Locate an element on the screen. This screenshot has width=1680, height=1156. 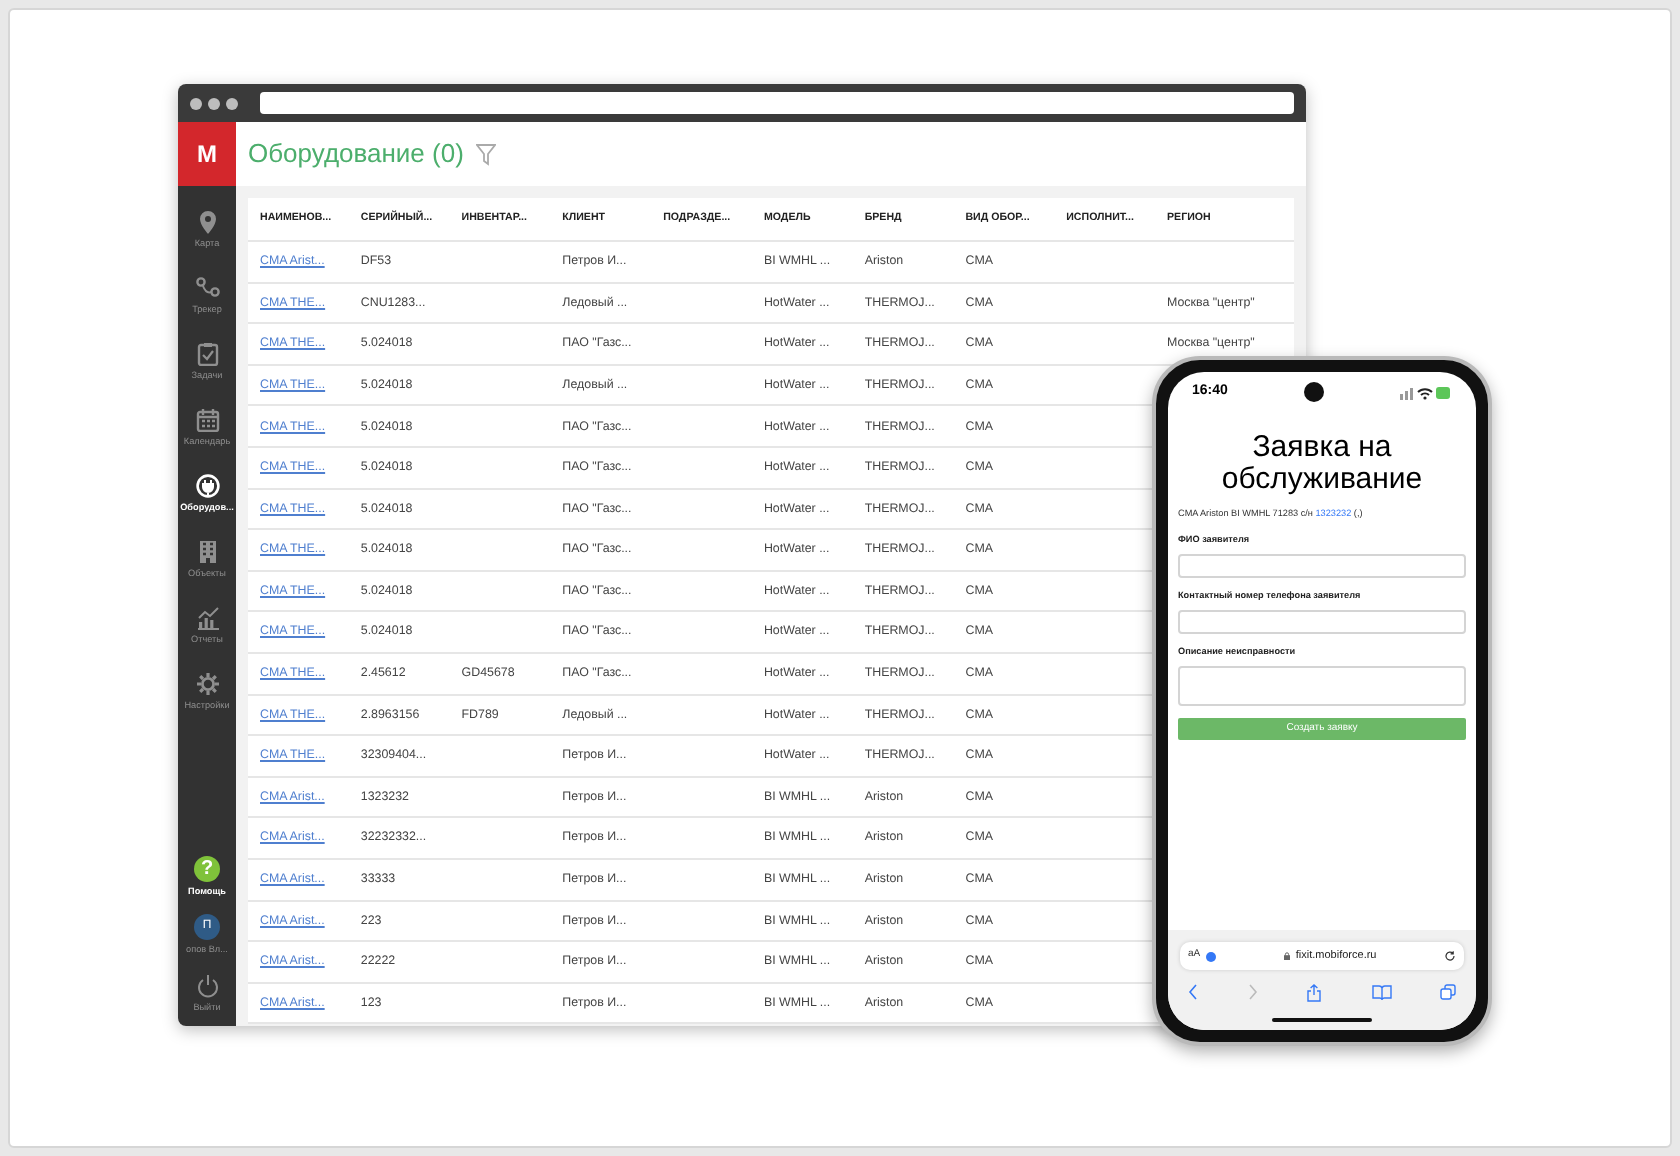
home-indicator is located at coordinates (1322, 1020).